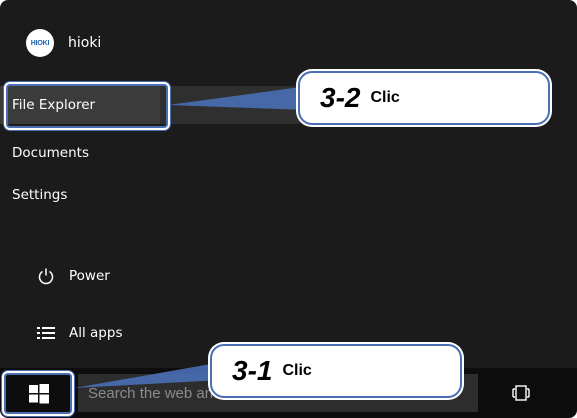 The image size is (577, 418). I want to click on start-button-highlight, so click(38, 393).